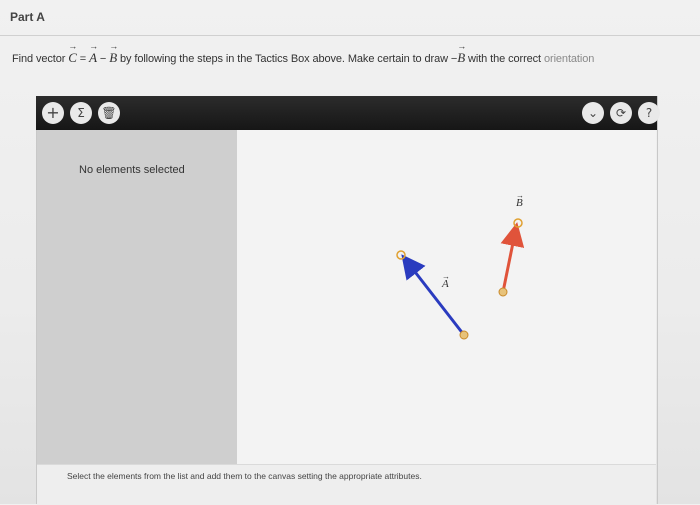 The height and width of the screenshot is (505, 700). I want to click on no-elements-label: No elements selected, so click(132, 170).